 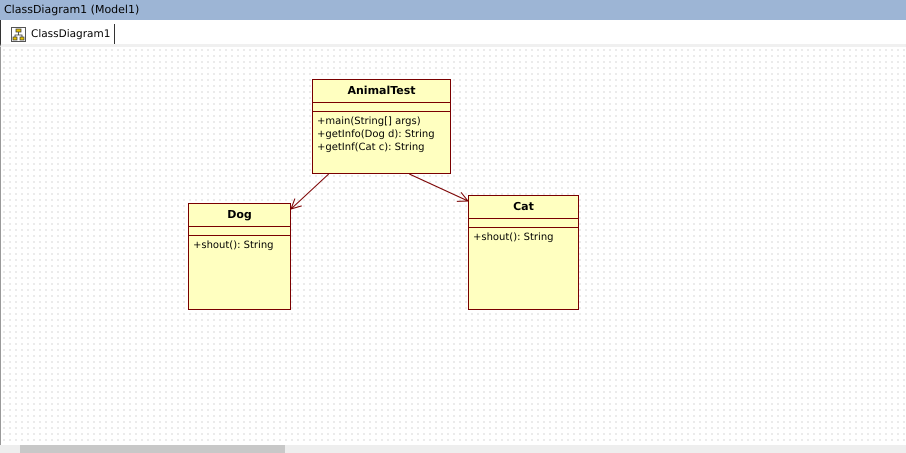 What do you see at coordinates (369, 121) in the screenshot?
I see `operation-text: +main(String[] args)` at bounding box center [369, 121].